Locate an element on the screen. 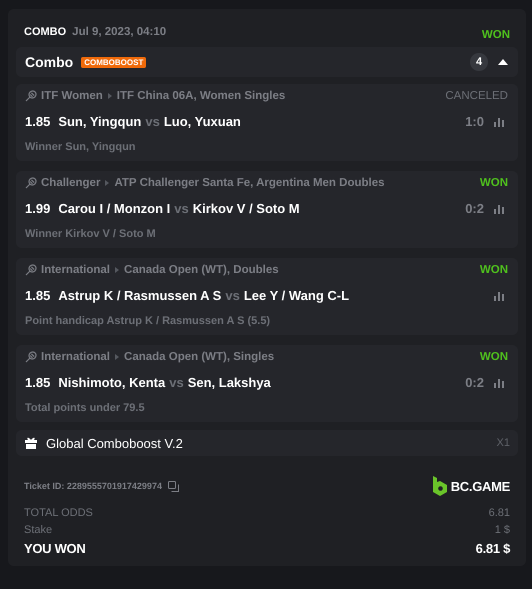 Image resolution: width=532 pixels, height=589 pixels. total-label: Stake is located at coordinates (38, 530).